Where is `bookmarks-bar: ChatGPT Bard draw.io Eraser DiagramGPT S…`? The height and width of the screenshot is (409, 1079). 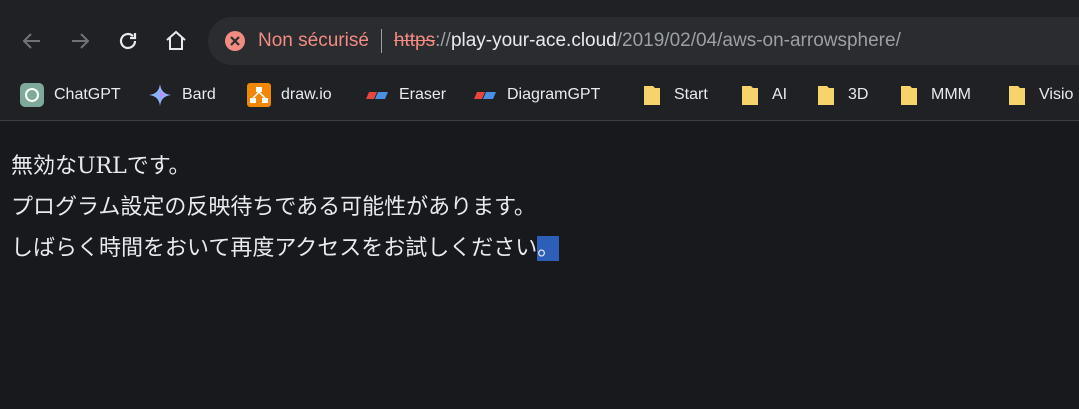
bookmarks-bar: ChatGPT Bard draw.io Eraser DiagramGPT S… is located at coordinates (539, 96).